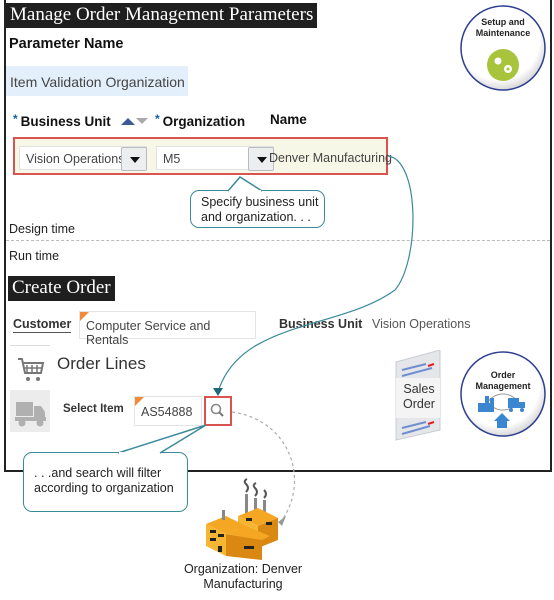 Image resolution: width=554 pixels, height=600 pixels. I want to click on organization-caption: Organization: Denver Manufacturing, so click(243, 577).